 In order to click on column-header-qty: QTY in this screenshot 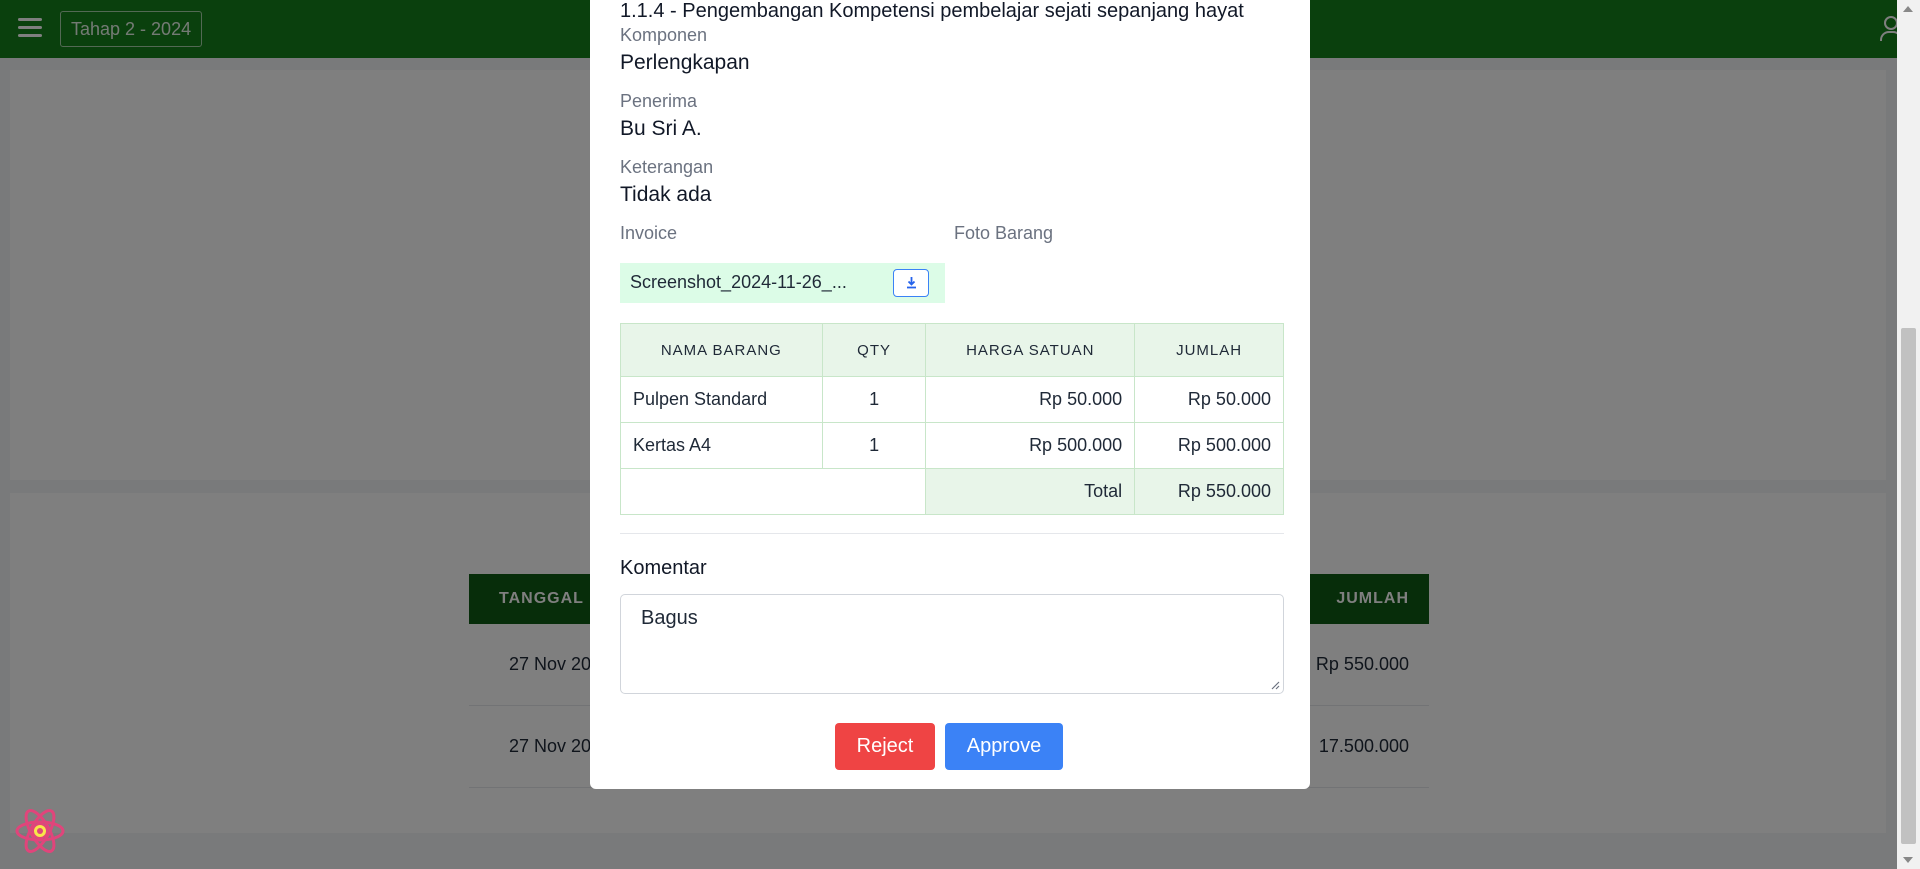, I will do `click(874, 350)`.